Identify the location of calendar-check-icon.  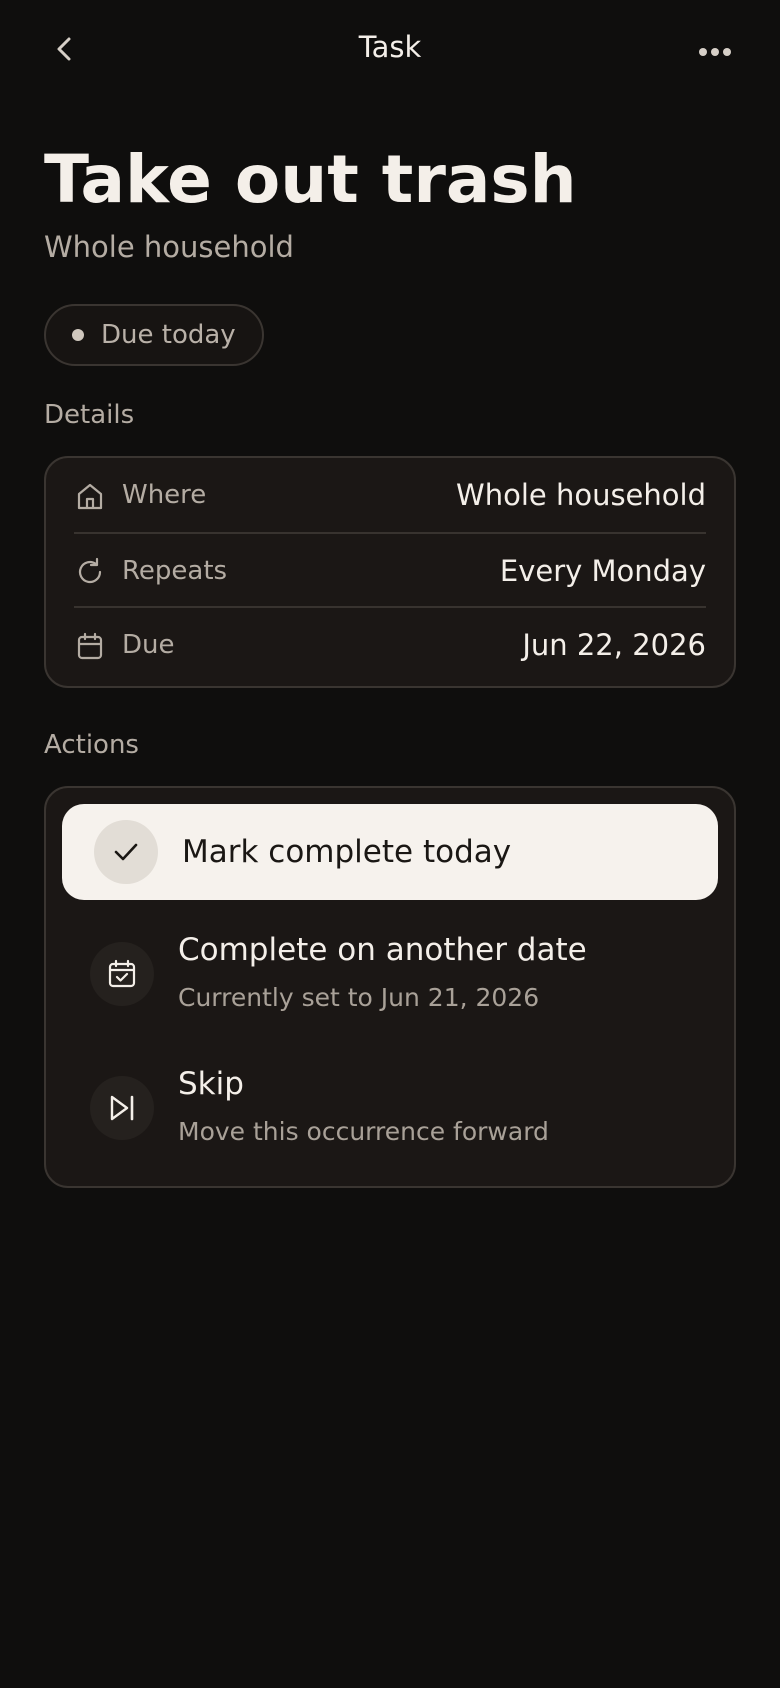
(122, 974).